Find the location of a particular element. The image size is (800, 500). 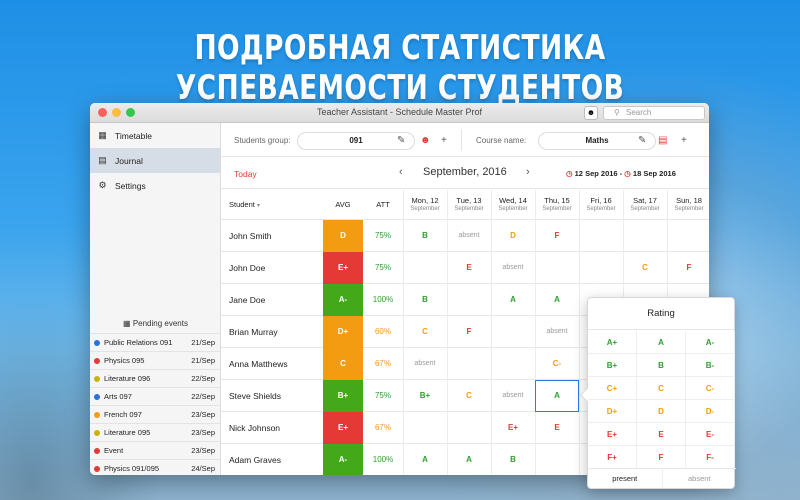

date-range: ◷ 12 Sep 2016 - ◷ 18 Sep 2016 is located at coordinates (621, 173).